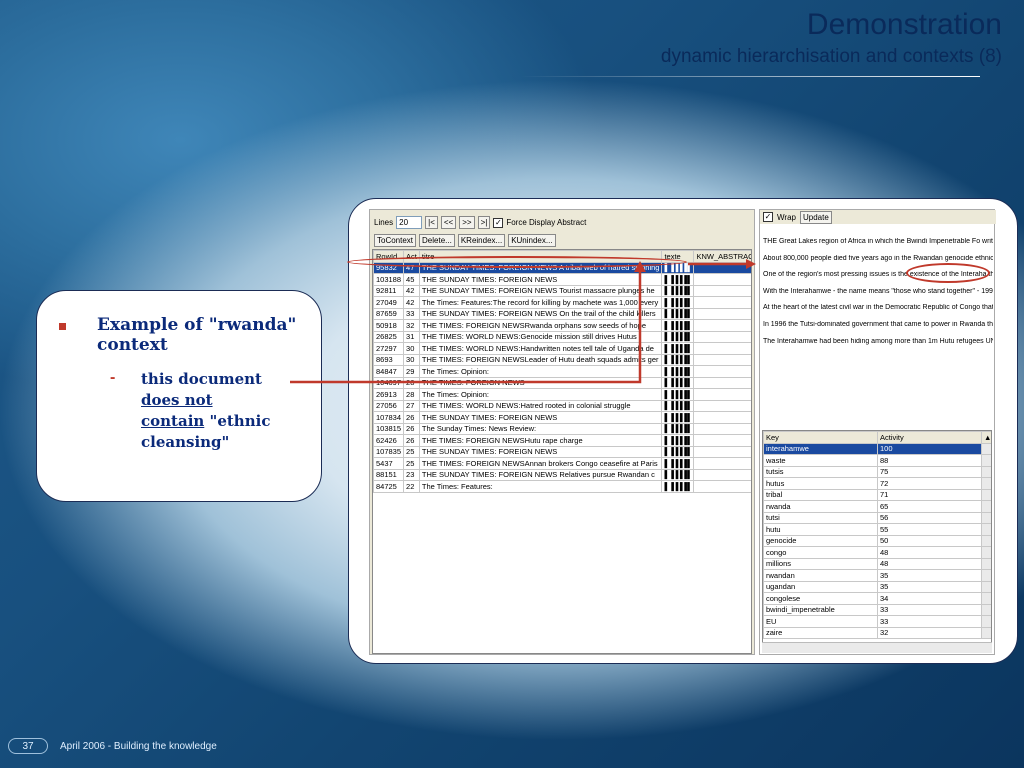 This screenshot has width=1024, height=768. Describe the element at coordinates (562, 486) in the screenshot. I see `table-row: 84725 22 The Times: Features: ▌▐▐▐▐ ▌` at that location.